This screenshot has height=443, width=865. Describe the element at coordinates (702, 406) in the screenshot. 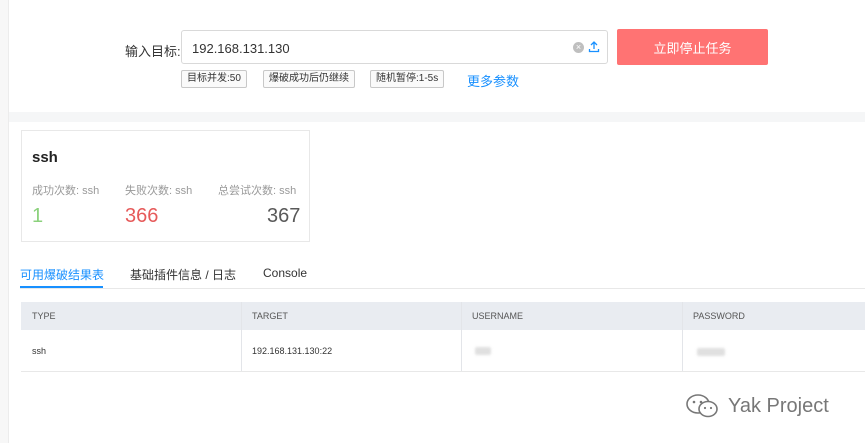

I see `wechat-icon` at that location.